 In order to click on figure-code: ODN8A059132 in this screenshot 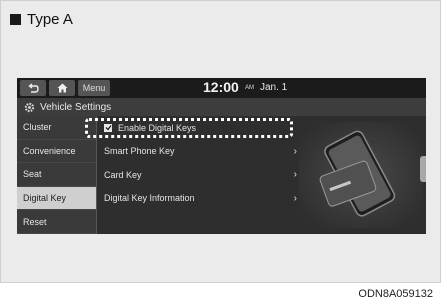, I will do `click(395, 294)`.